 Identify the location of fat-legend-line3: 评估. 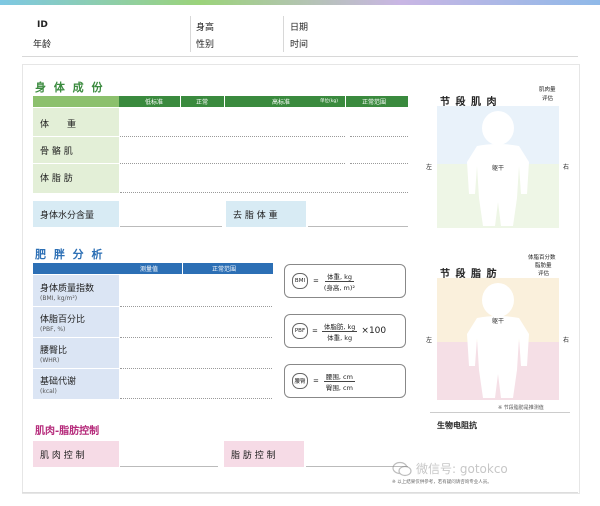
(544, 274).